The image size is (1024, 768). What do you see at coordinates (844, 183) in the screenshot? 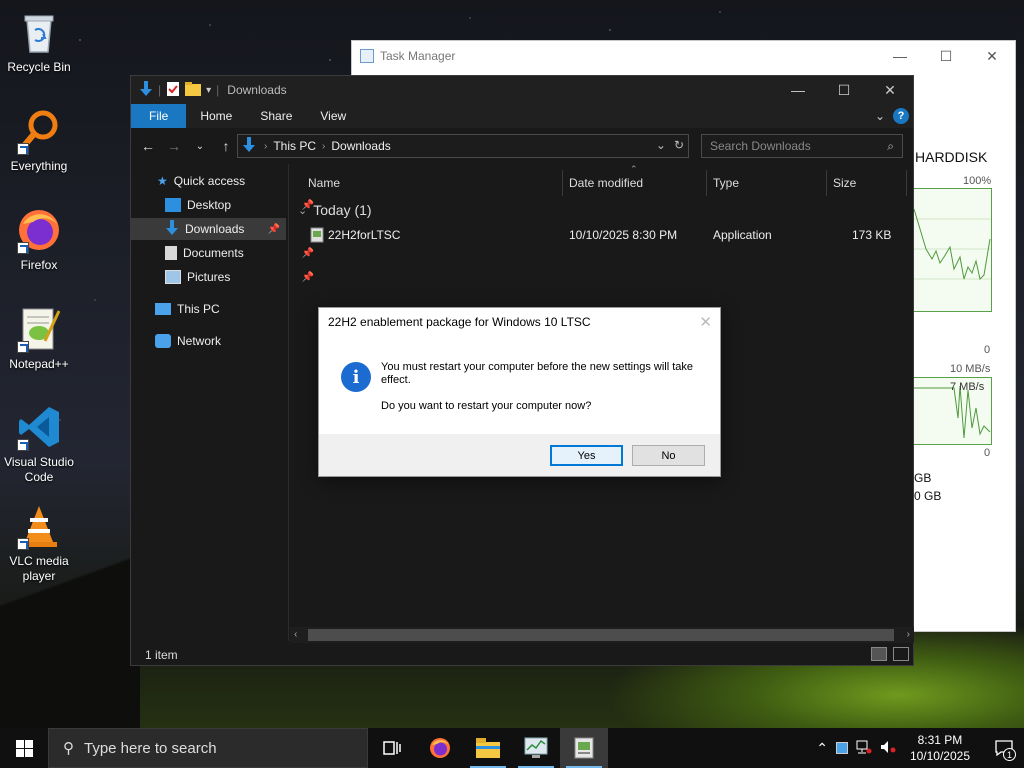
I see `column-header-size: Size` at bounding box center [844, 183].